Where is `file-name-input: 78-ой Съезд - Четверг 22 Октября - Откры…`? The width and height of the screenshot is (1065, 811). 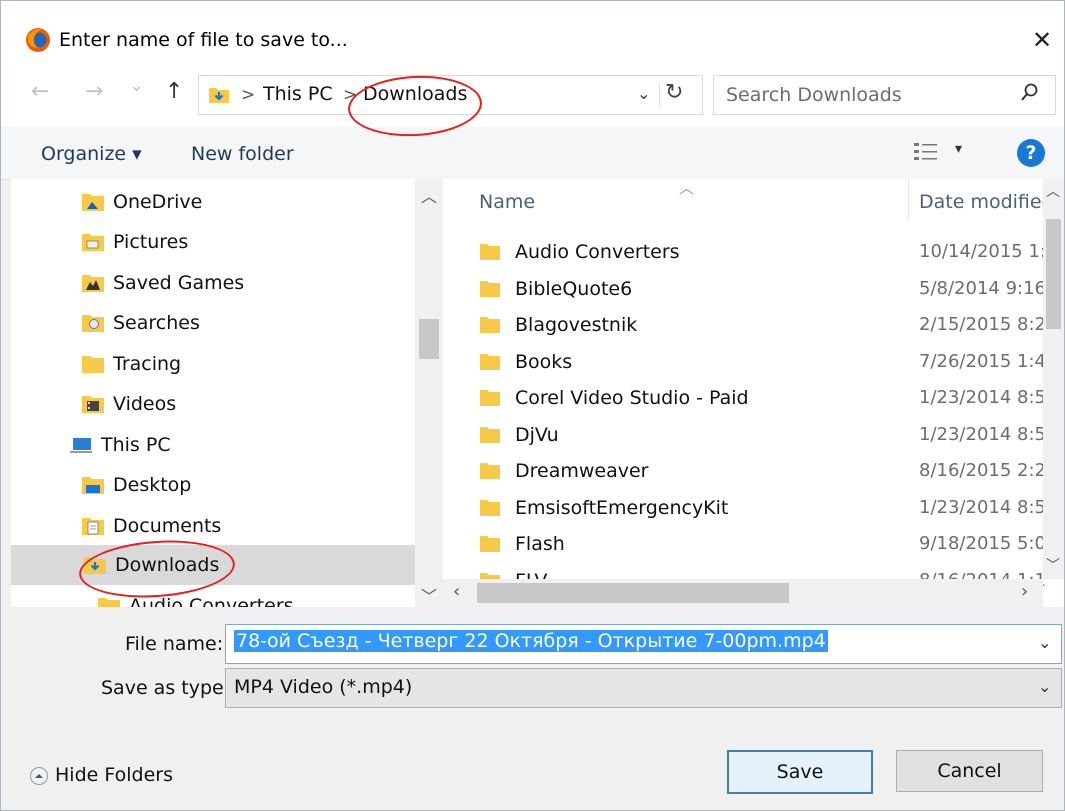 file-name-input: 78-ой Съезд - Четверг 22 Октября - Откры… is located at coordinates (531, 641).